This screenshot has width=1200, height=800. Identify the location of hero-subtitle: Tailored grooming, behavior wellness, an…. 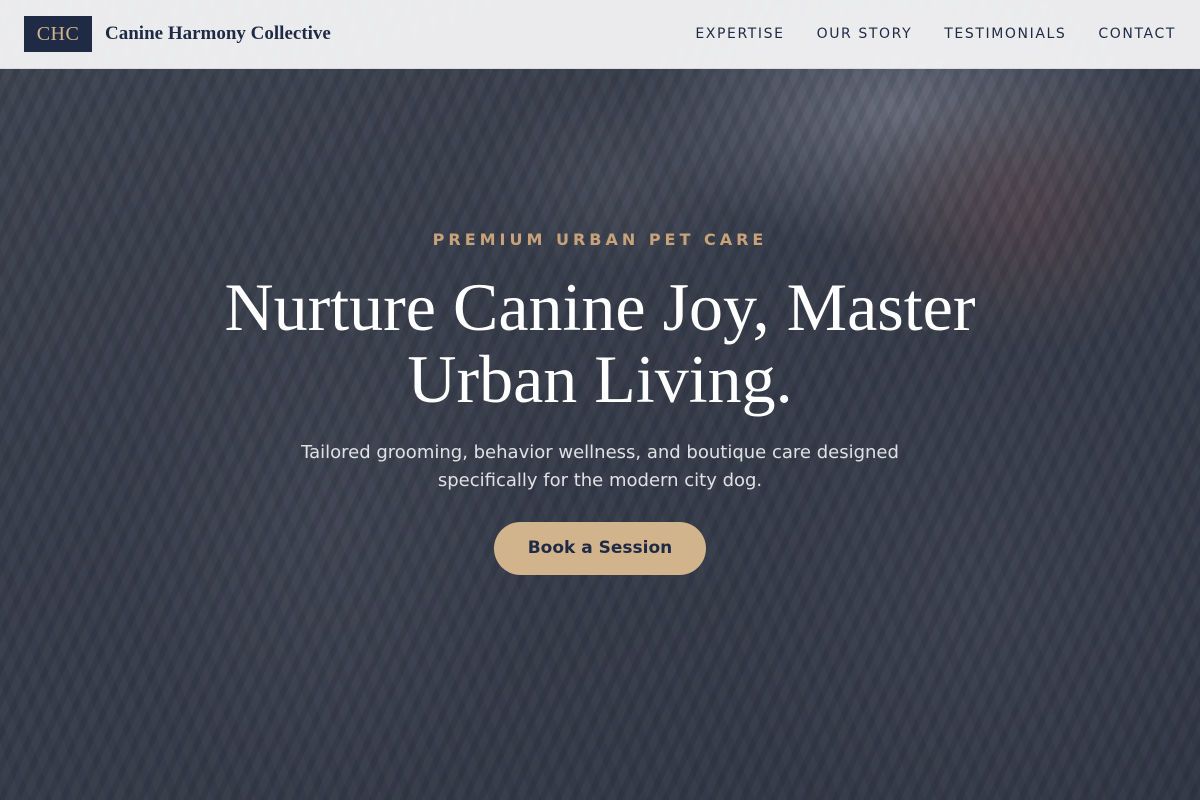
(600, 466).